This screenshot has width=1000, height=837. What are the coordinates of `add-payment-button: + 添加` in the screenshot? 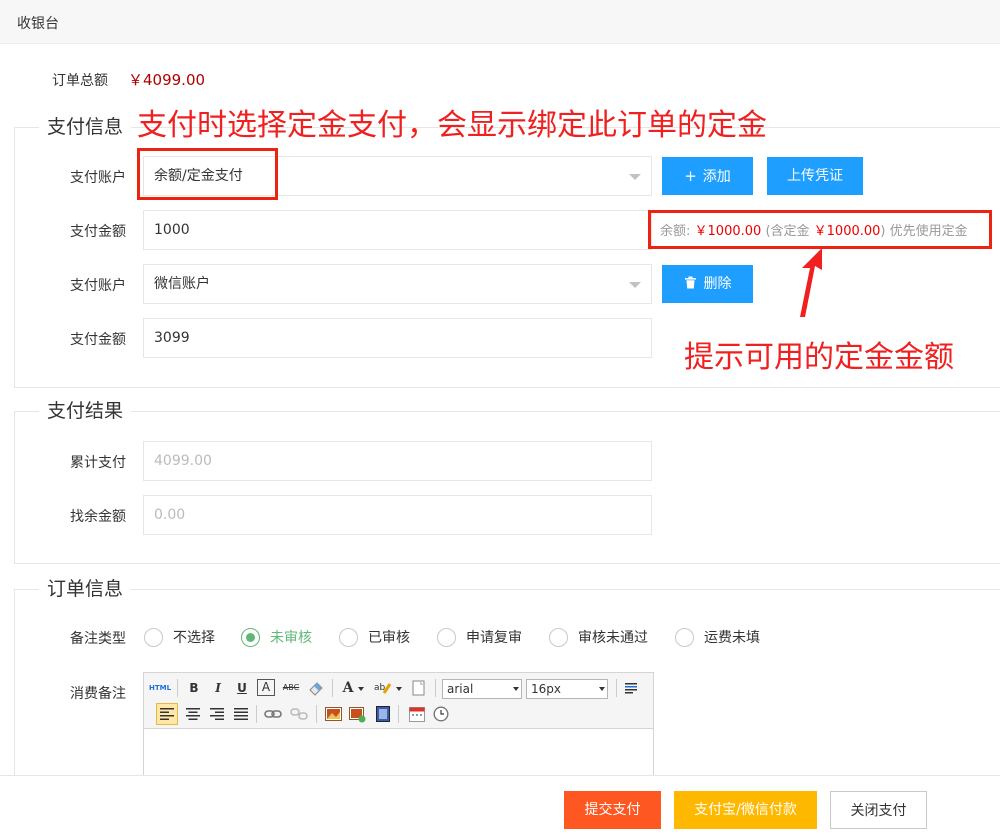 It's located at (707, 176).